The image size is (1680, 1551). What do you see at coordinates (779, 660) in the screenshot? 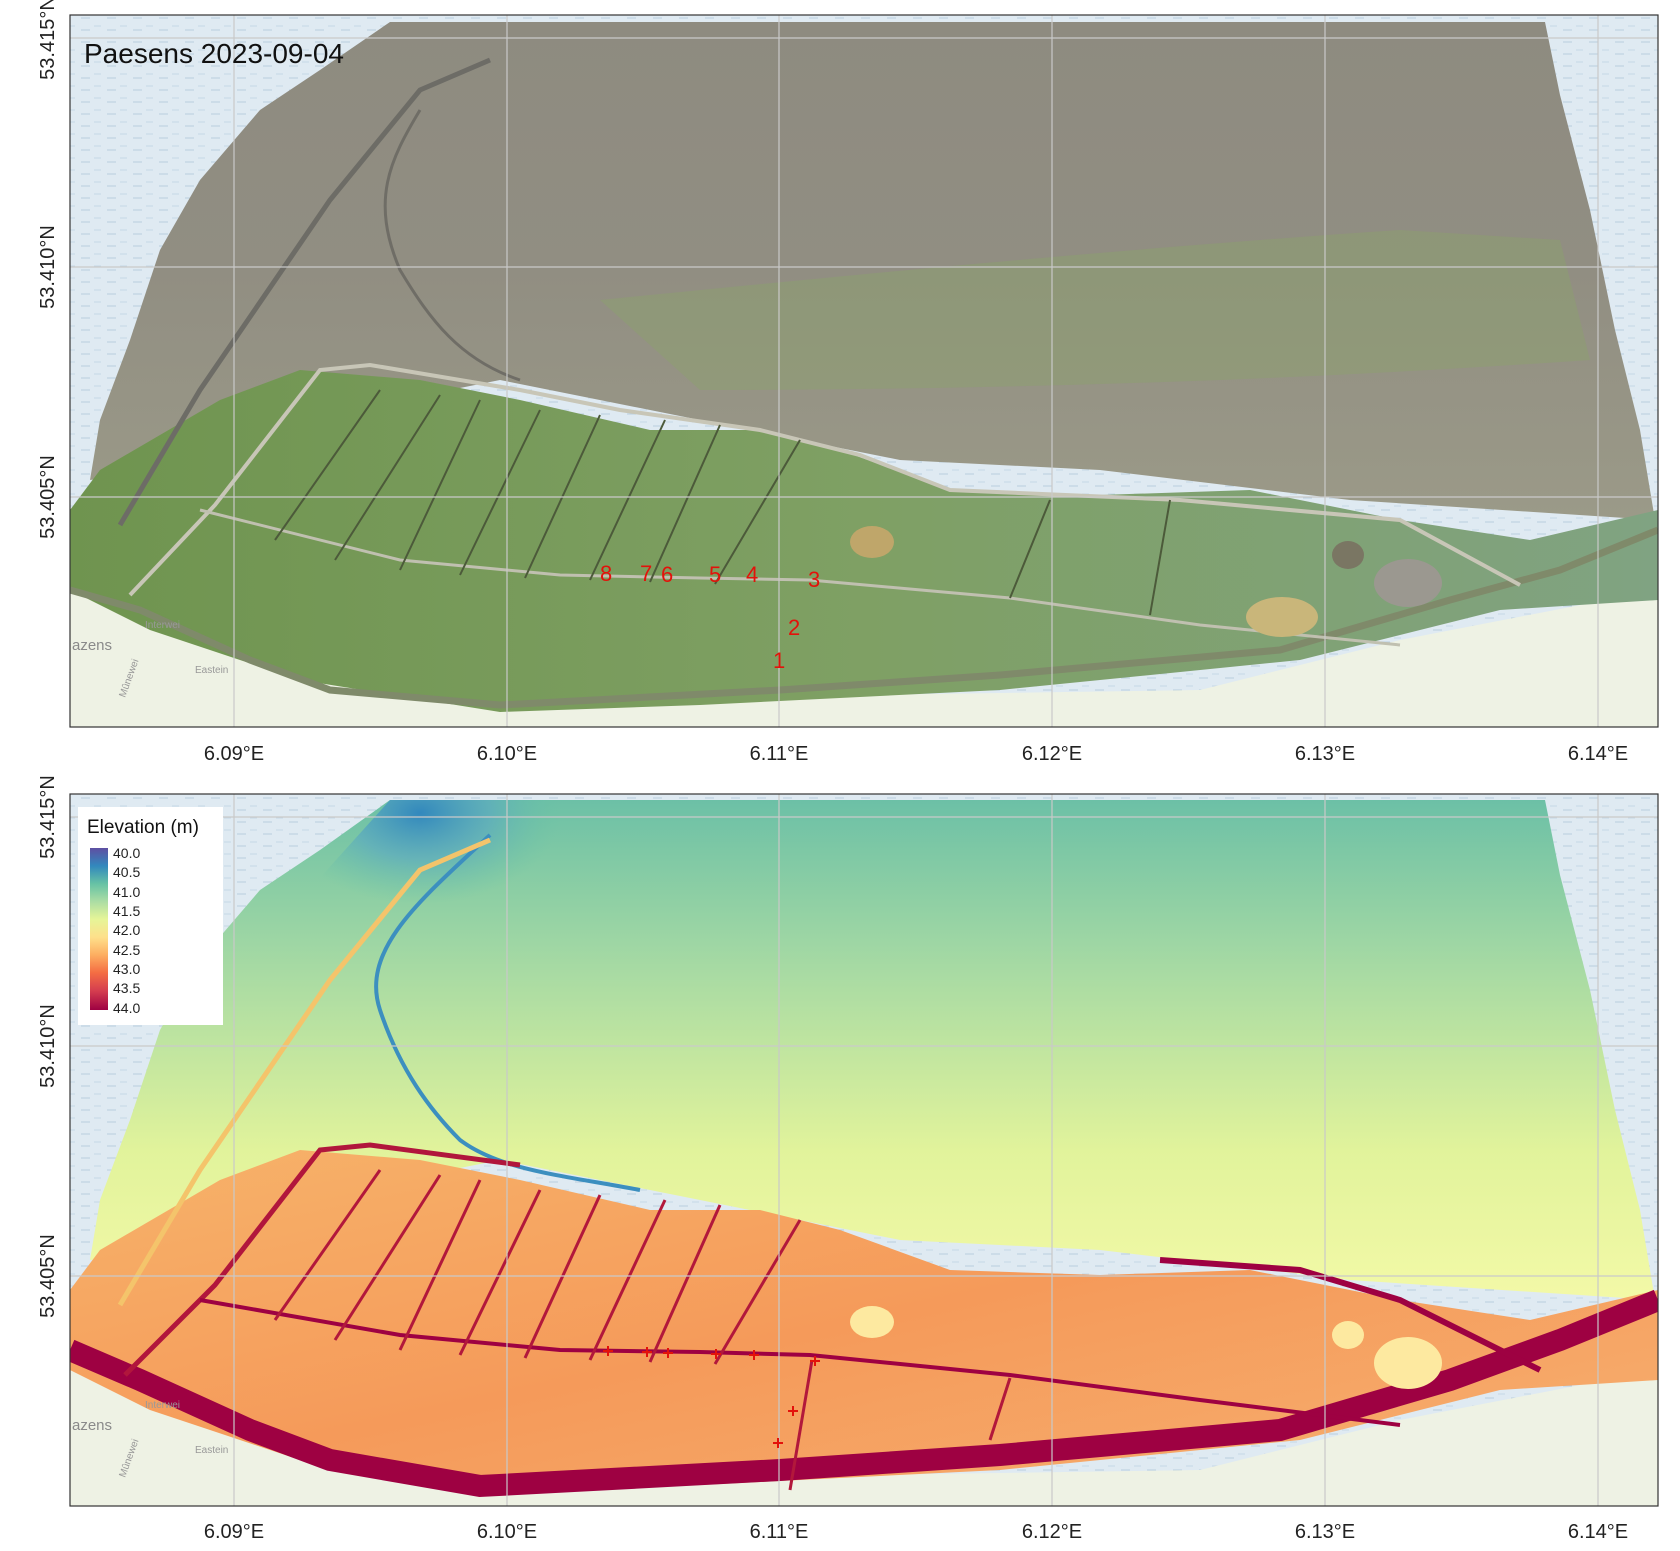
I see `point-label-1: 1` at bounding box center [779, 660].